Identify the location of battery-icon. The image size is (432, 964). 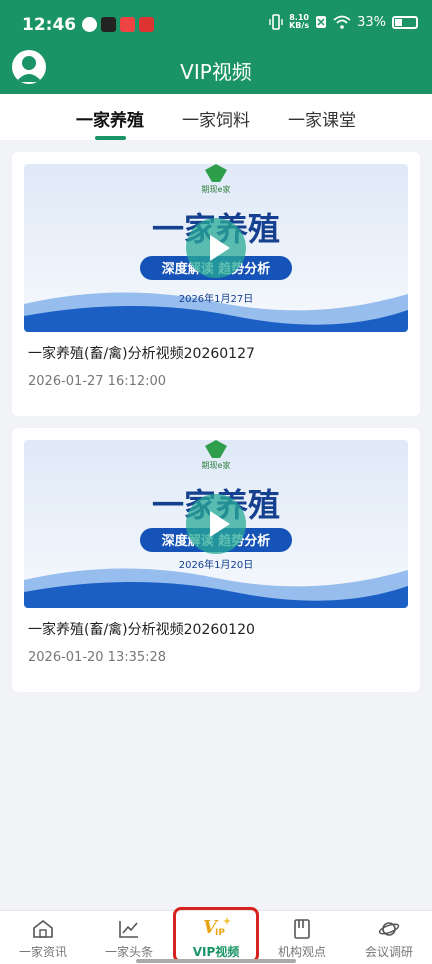
(405, 22).